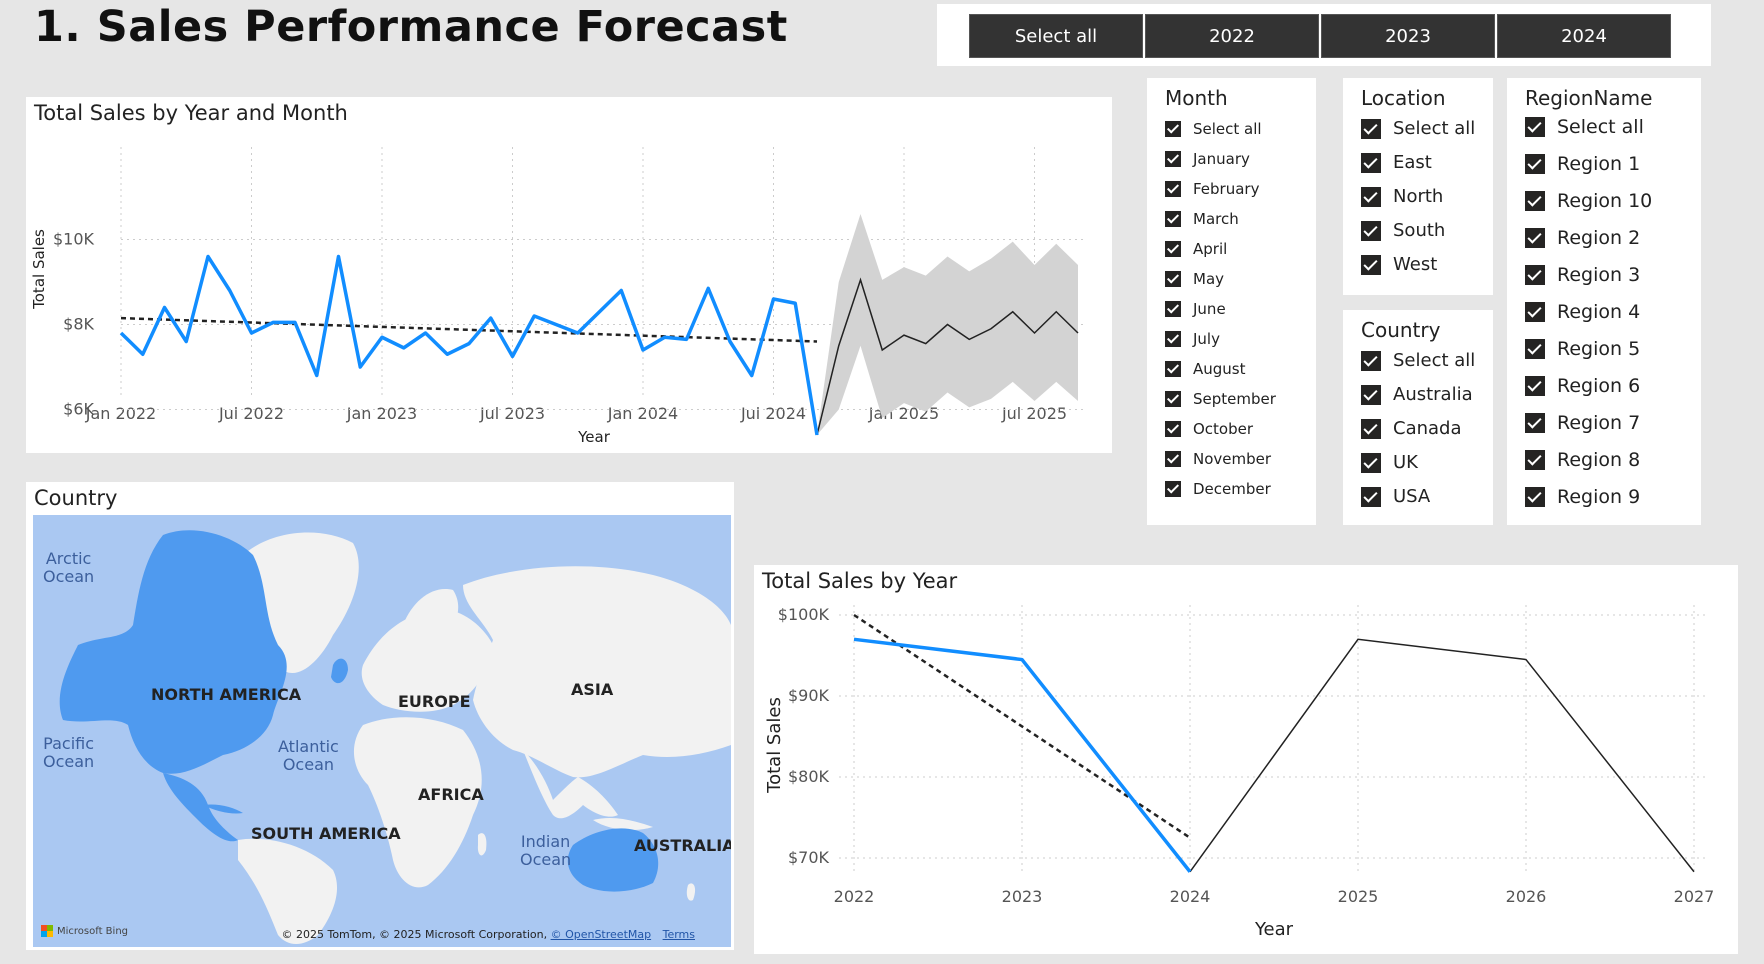 This screenshot has width=1764, height=964. Describe the element at coordinates (1209, 429) in the screenshot. I see `month-slicer-item: October` at that location.